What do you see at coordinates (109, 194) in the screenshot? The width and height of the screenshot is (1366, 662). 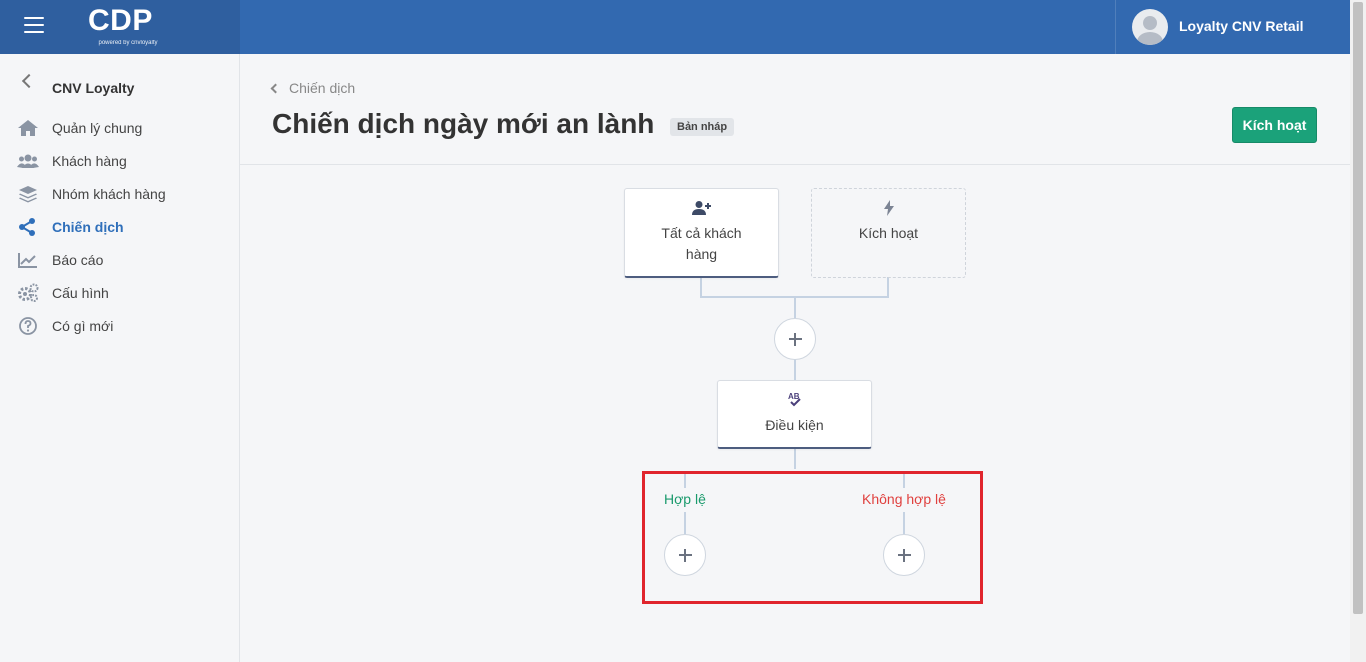 I see `sidebar-item-label: Nhóm khách hàng` at bounding box center [109, 194].